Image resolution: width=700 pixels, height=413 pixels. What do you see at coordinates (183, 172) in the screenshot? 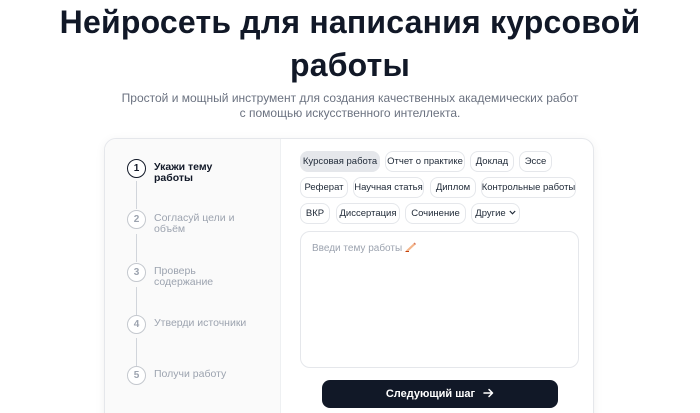
I see `step-label: Укажи тему работы` at bounding box center [183, 172].